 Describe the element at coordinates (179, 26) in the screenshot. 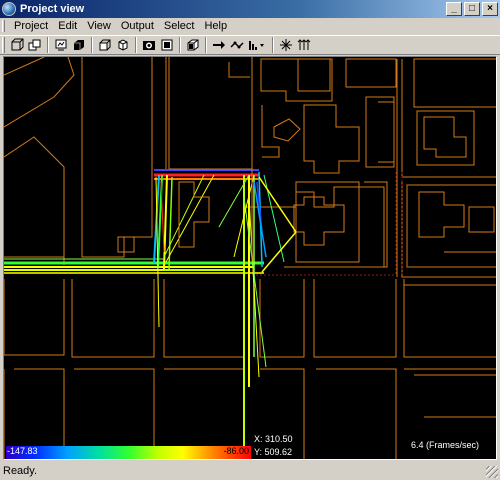

I see `menu-select: Select` at that location.